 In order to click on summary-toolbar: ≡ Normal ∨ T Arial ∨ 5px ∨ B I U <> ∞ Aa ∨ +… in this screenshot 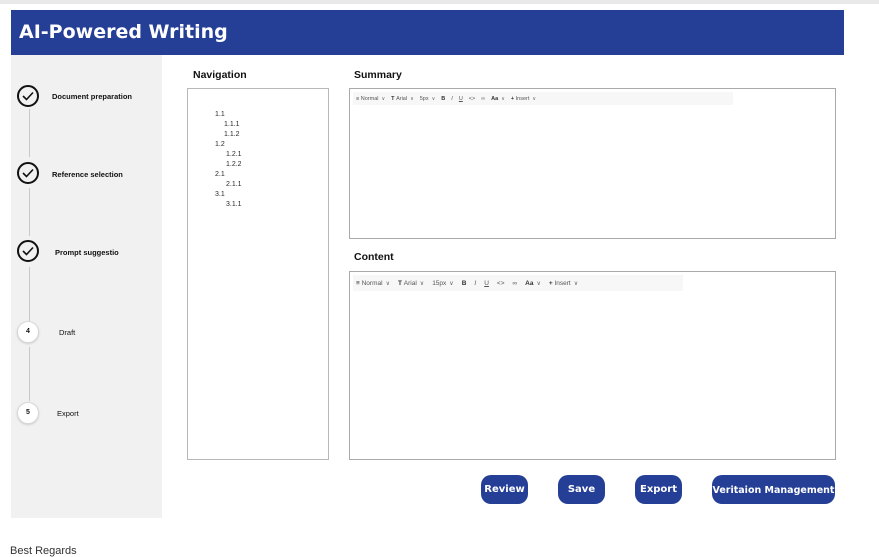, I will do `click(543, 98)`.